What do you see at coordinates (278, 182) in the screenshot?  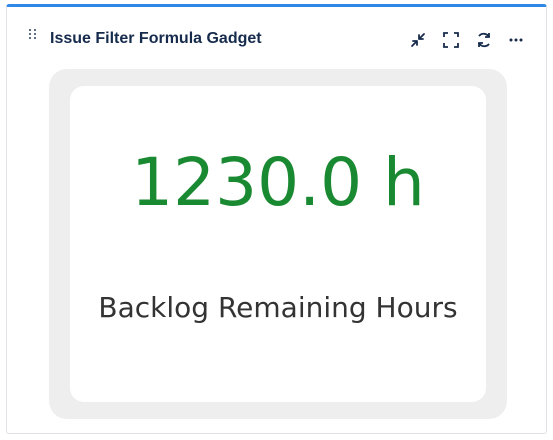 I see `metric-value: 1230.0 h` at bounding box center [278, 182].